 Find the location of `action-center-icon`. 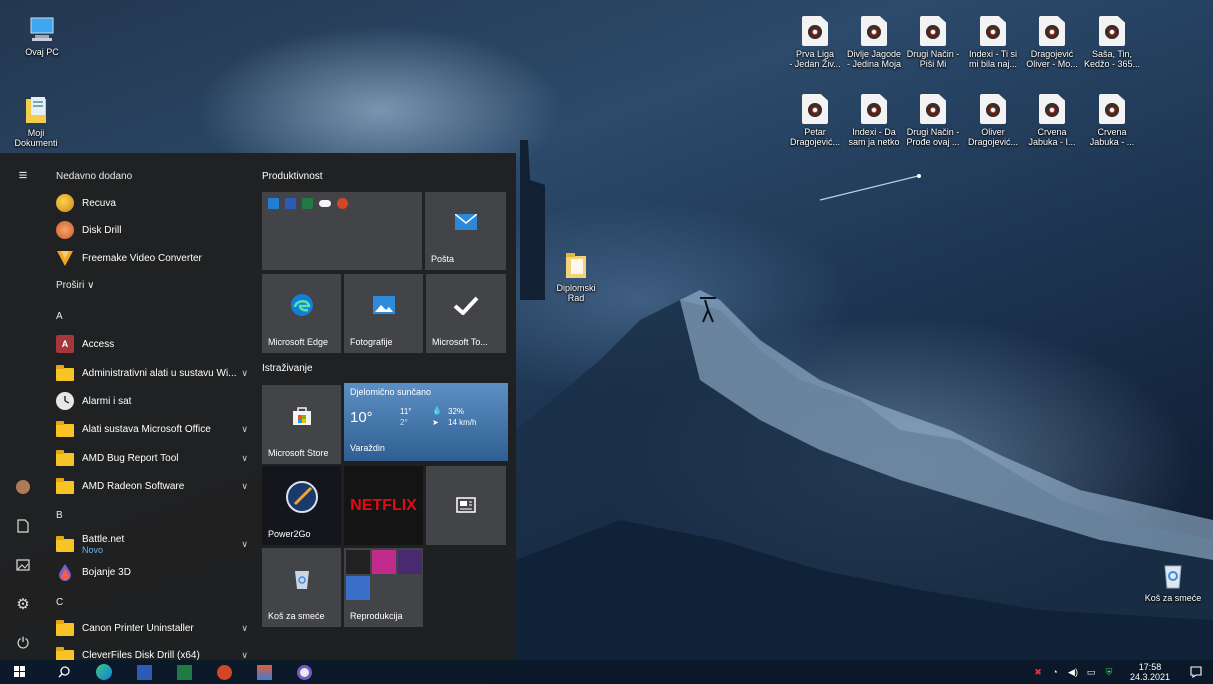

action-center-icon is located at coordinates (1195, 672).